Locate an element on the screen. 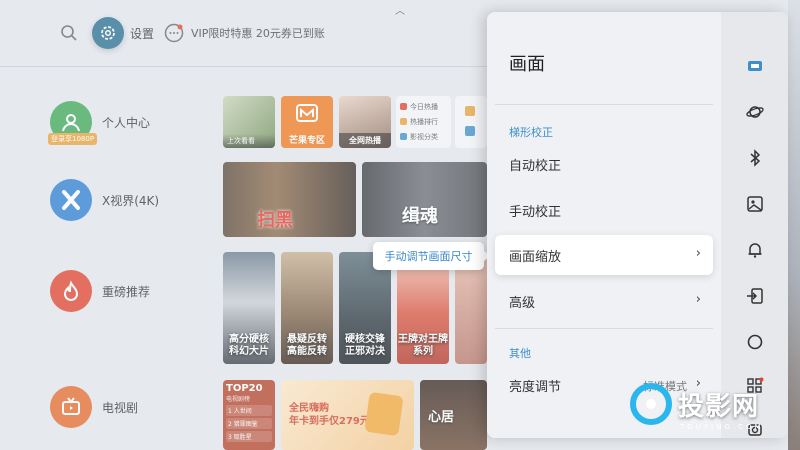 The width and height of the screenshot is (800, 450). mango-zone-tile: 芒果专区 is located at coordinates (307, 122).